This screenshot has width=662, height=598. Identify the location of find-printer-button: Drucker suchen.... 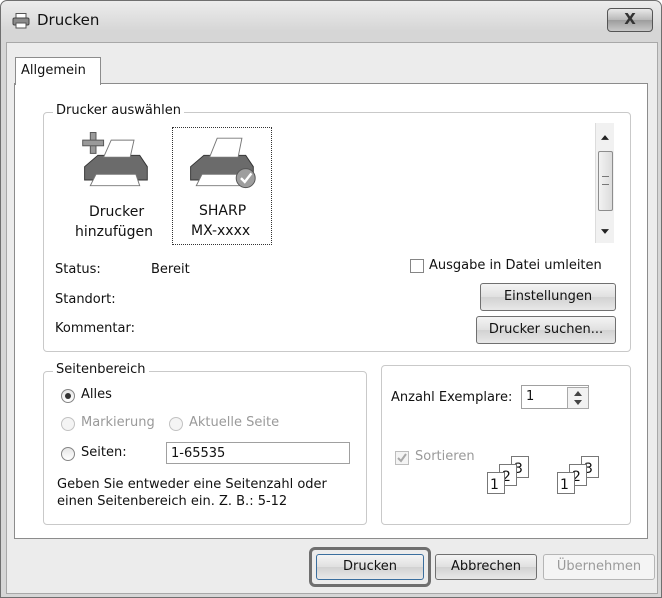
(546, 330).